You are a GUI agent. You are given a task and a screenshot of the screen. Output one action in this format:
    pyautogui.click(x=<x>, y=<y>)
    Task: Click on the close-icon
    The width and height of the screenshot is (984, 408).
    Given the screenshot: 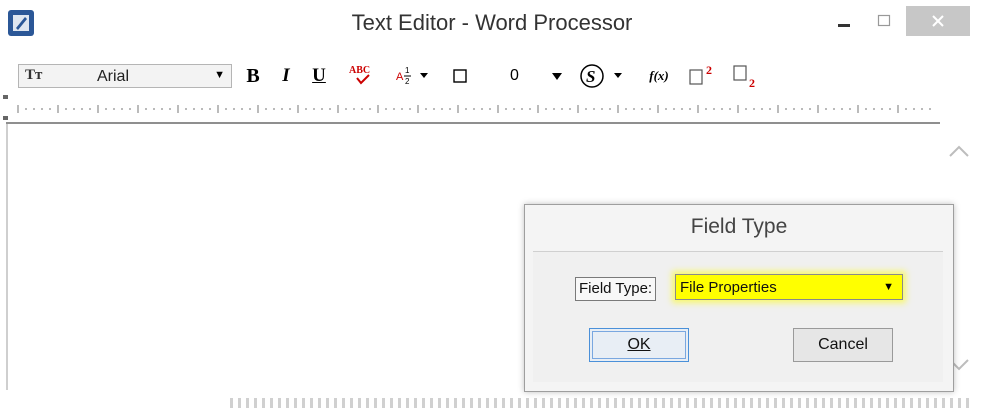 What is the action you would take?
    pyautogui.click(x=938, y=21)
    